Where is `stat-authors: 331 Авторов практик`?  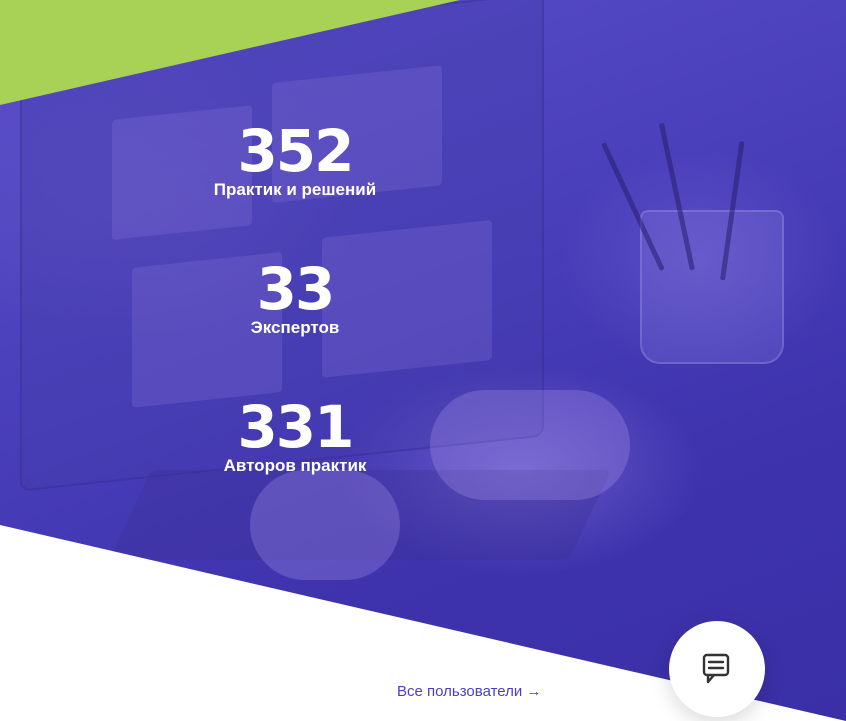 stat-authors: 331 Авторов практик is located at coordinates (295, 437).